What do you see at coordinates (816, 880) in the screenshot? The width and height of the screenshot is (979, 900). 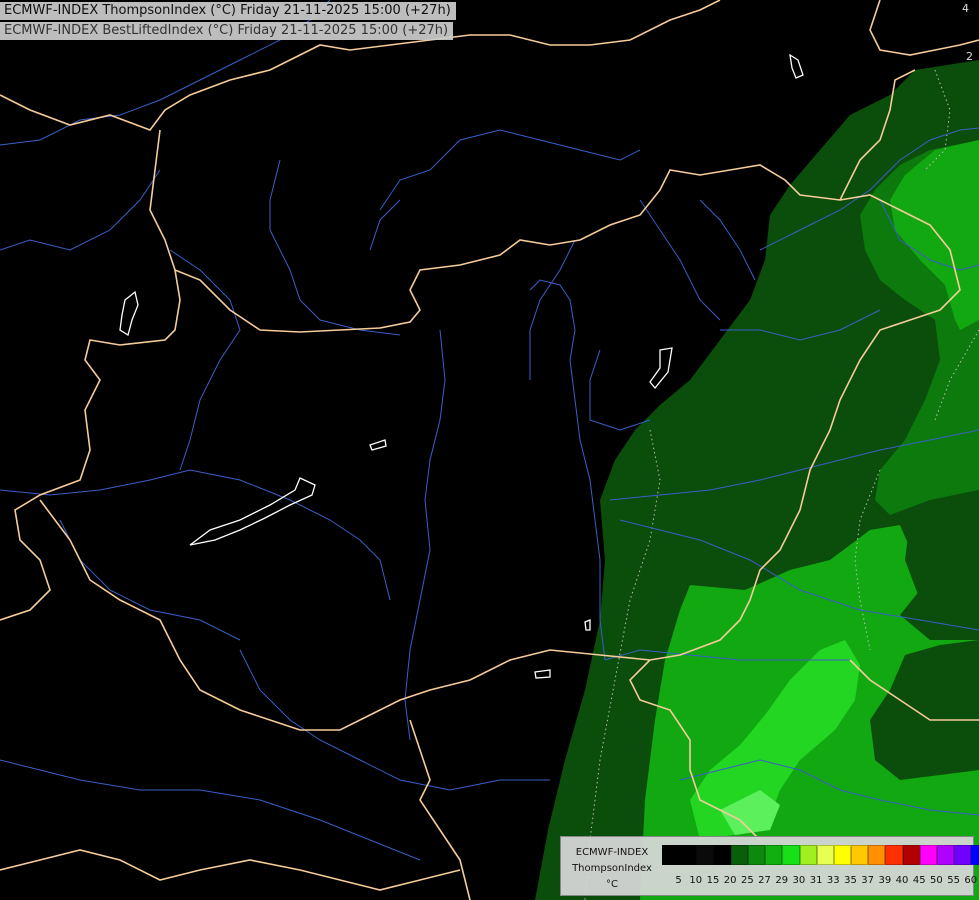 I see `legend-tick-label: 31` at bounding box center [816, 880].